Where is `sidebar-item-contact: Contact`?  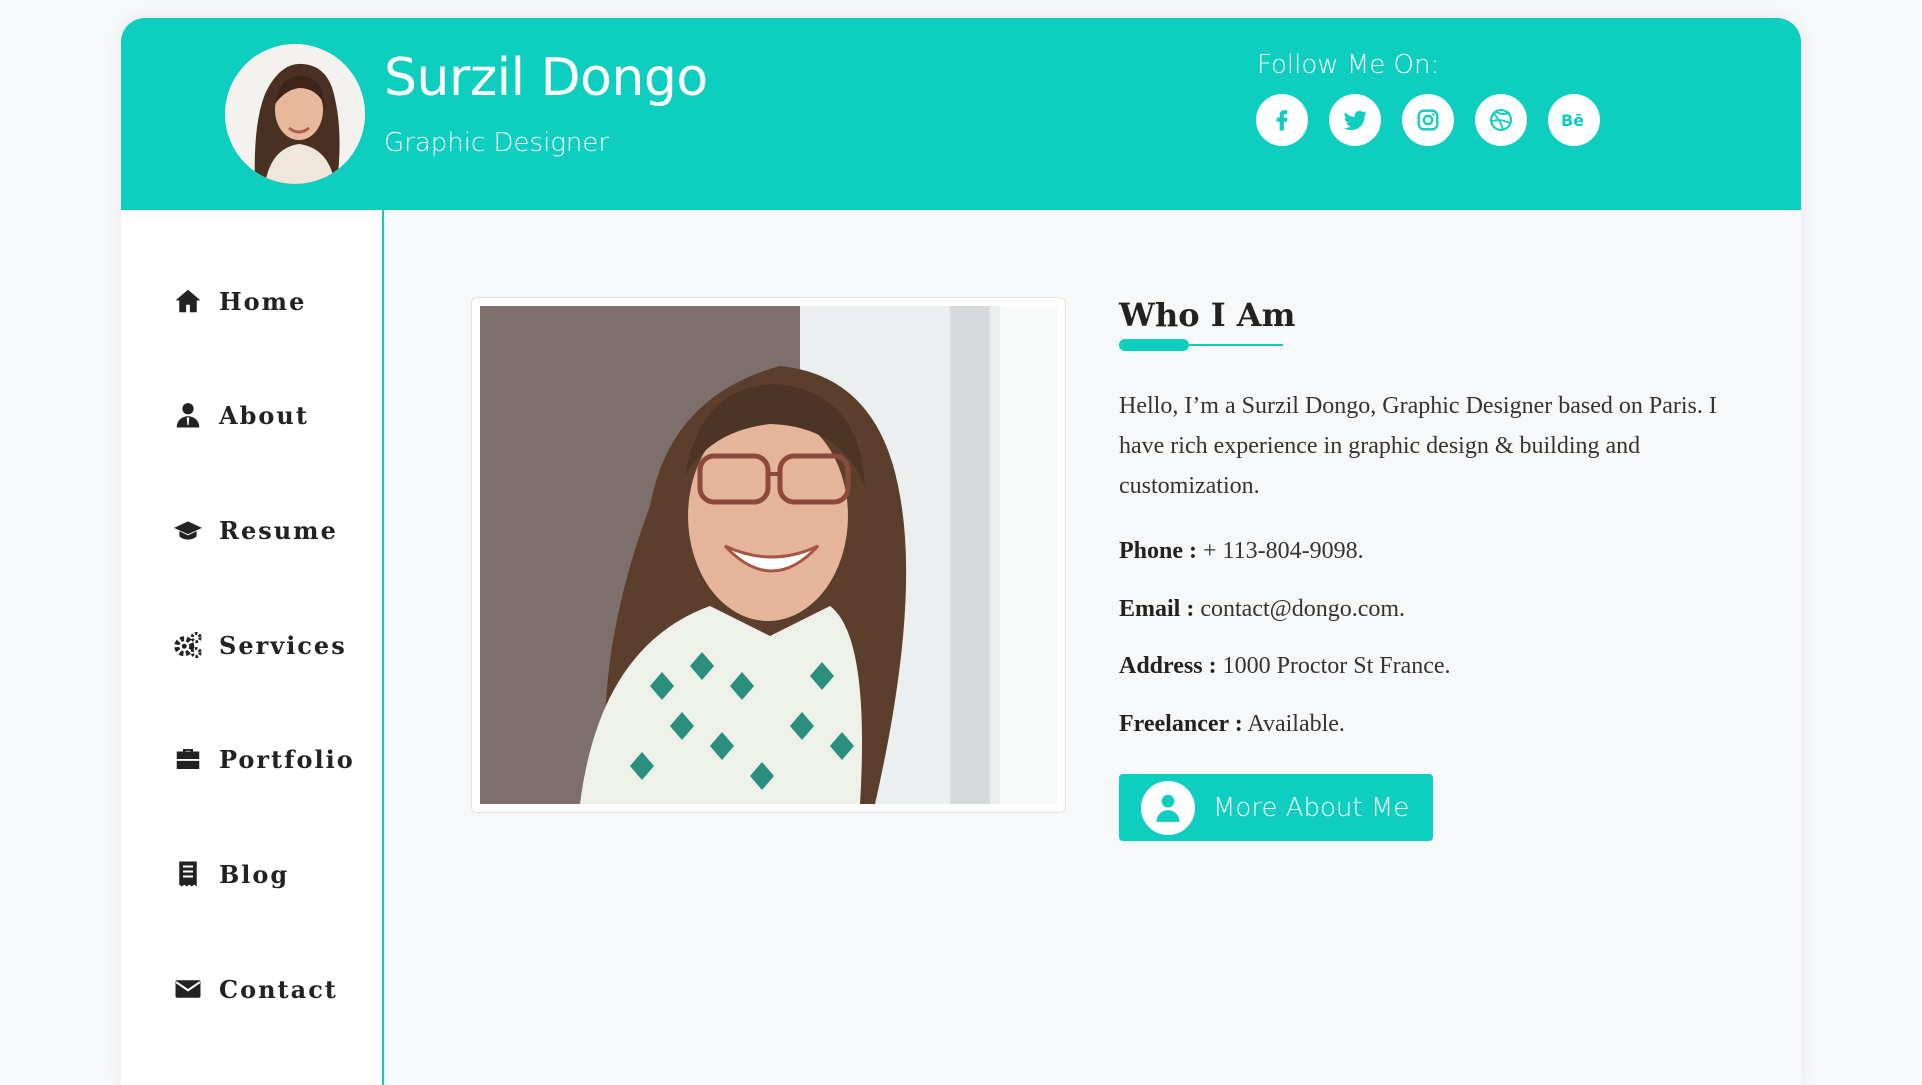
sidebar-item-contact: Contact is located at coordinates (255, 989).